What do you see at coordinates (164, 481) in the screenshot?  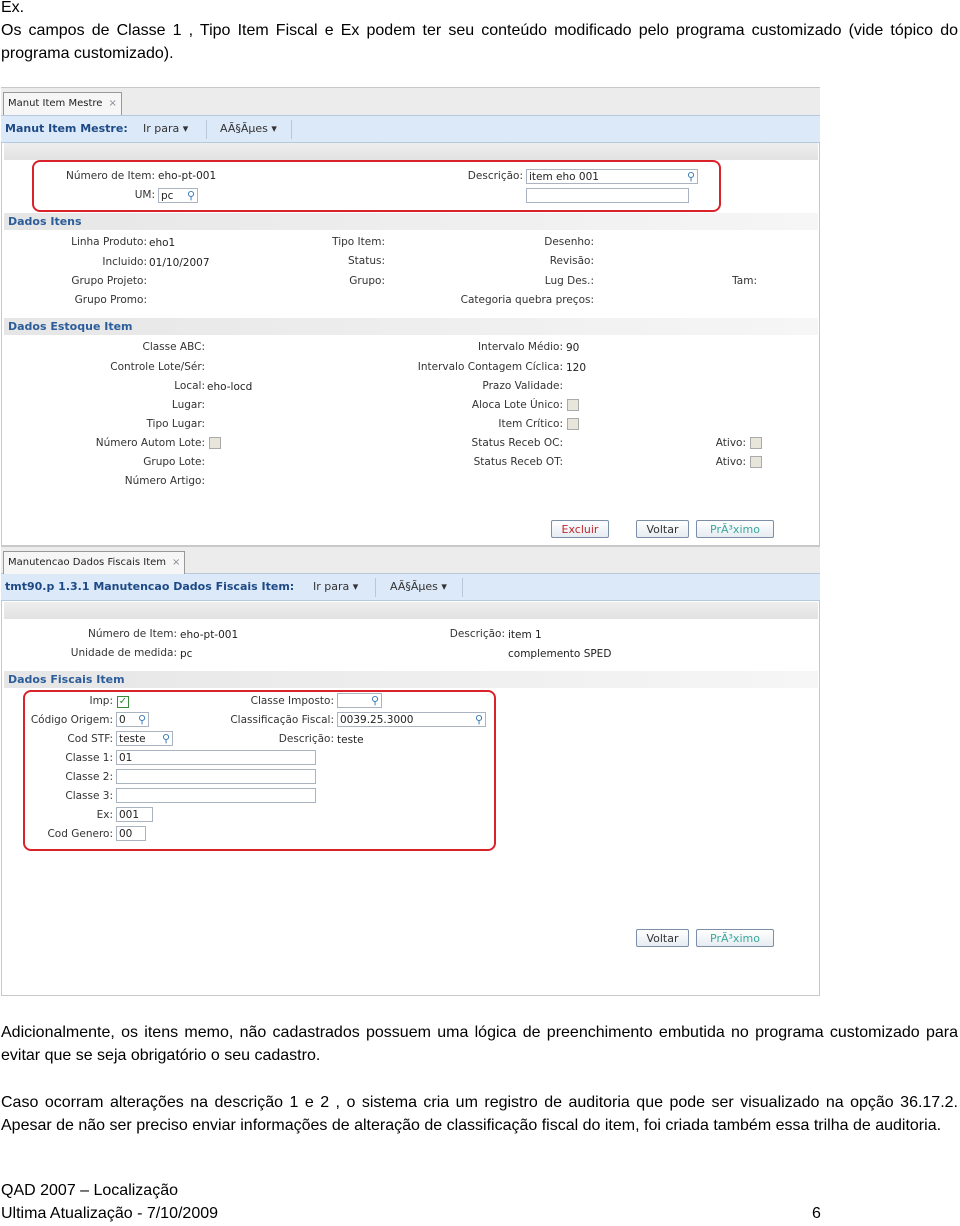 I see `num-artigo-label: Número Artigo:` at bounding box center [164, 481].